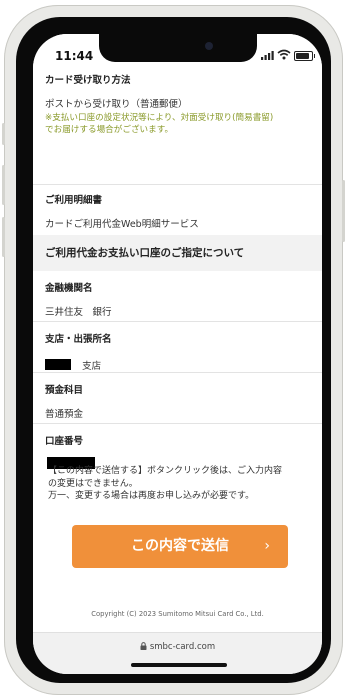 The width and height of the screenshot is (350, 700). Describe the element at coordinates (64, 390) in the screenshot. I see `account-type-label: 預金科目` at that location.